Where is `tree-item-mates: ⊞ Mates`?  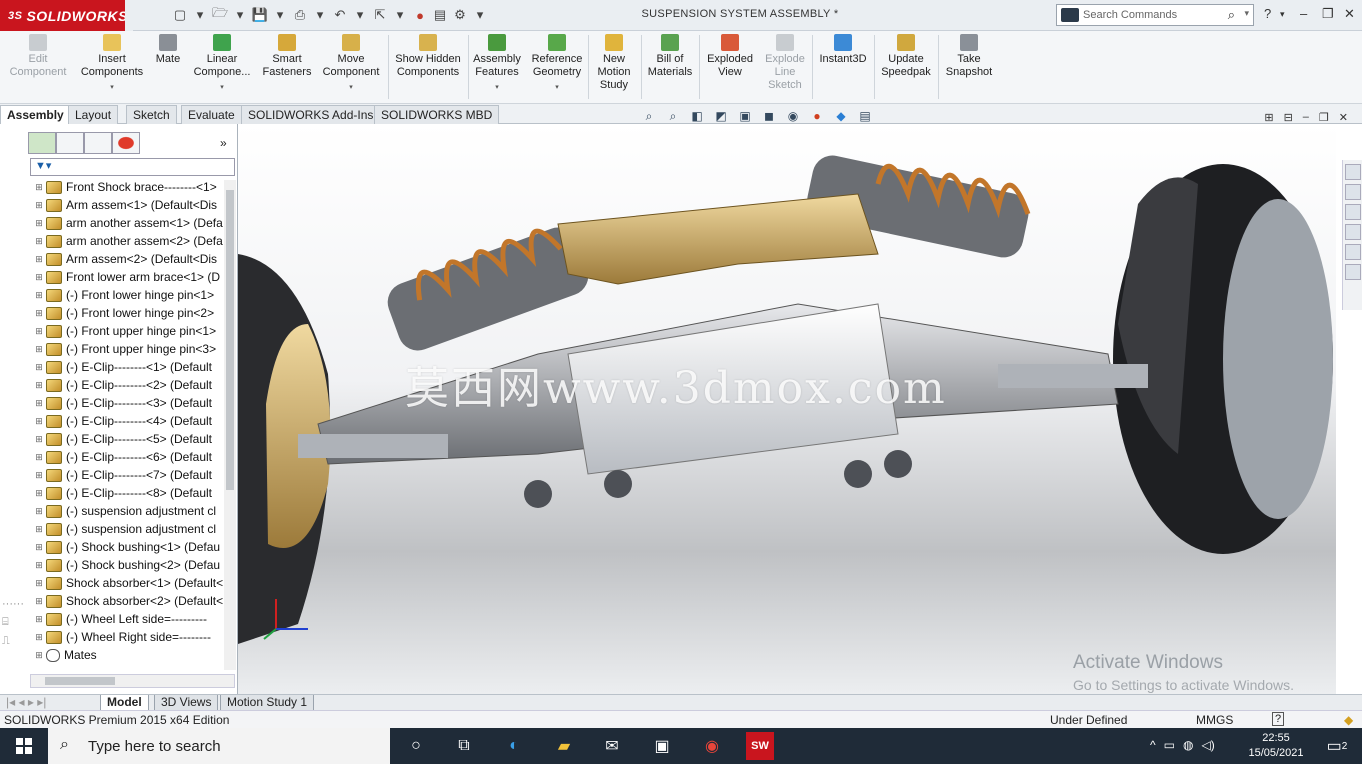 tree-item-mates: ⊞ Mates is located at coordinates (127, 655).